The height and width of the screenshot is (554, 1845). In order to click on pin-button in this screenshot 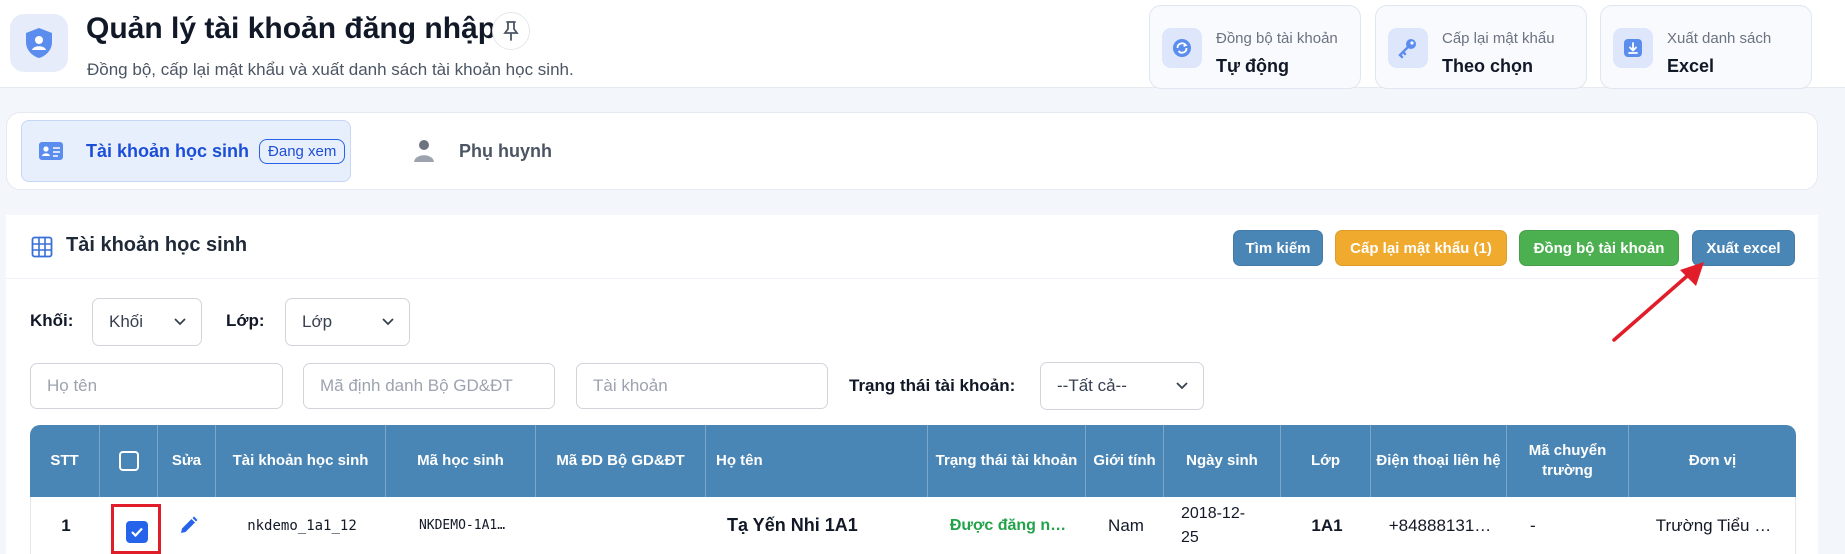, I will do `click(511, 31)`.